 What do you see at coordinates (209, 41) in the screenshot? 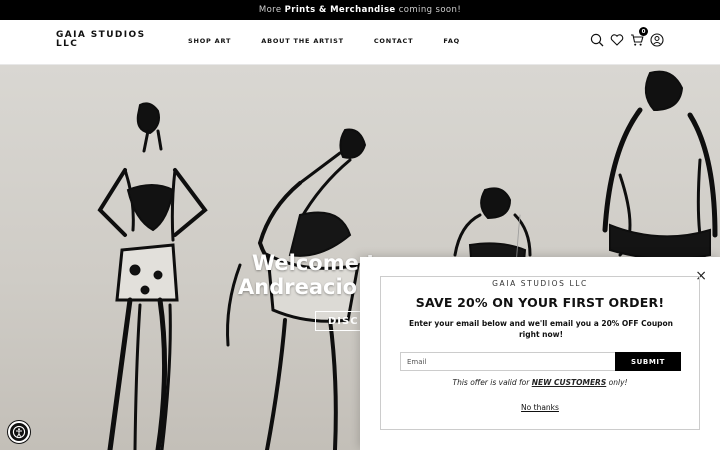
I see `nav-shop-art: SHOP ART` at bounding box center [209, 41].